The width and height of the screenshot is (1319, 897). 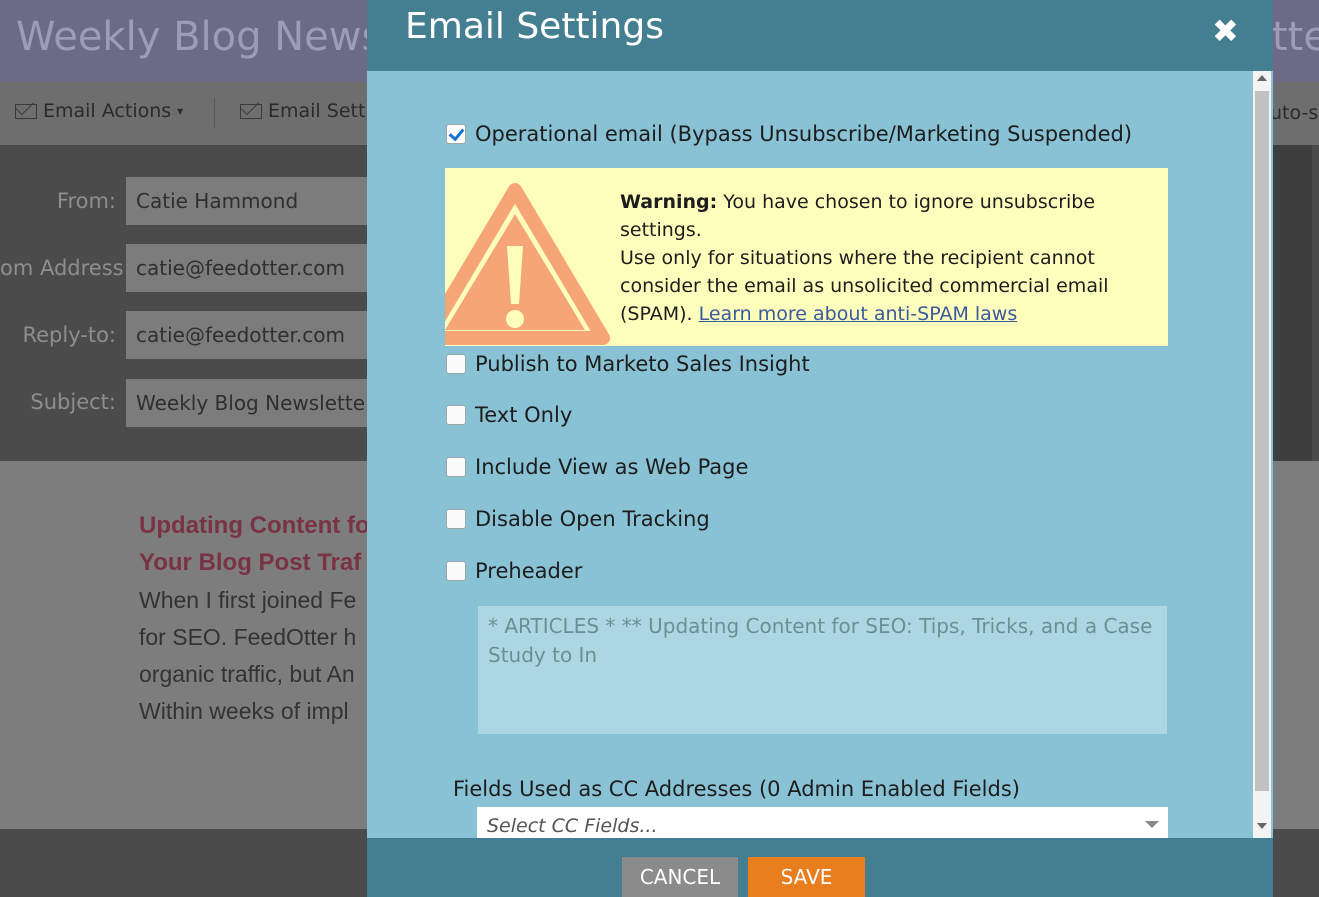 I want to click on reply-to-label: Reply-to:, so click(x=69, y=335).